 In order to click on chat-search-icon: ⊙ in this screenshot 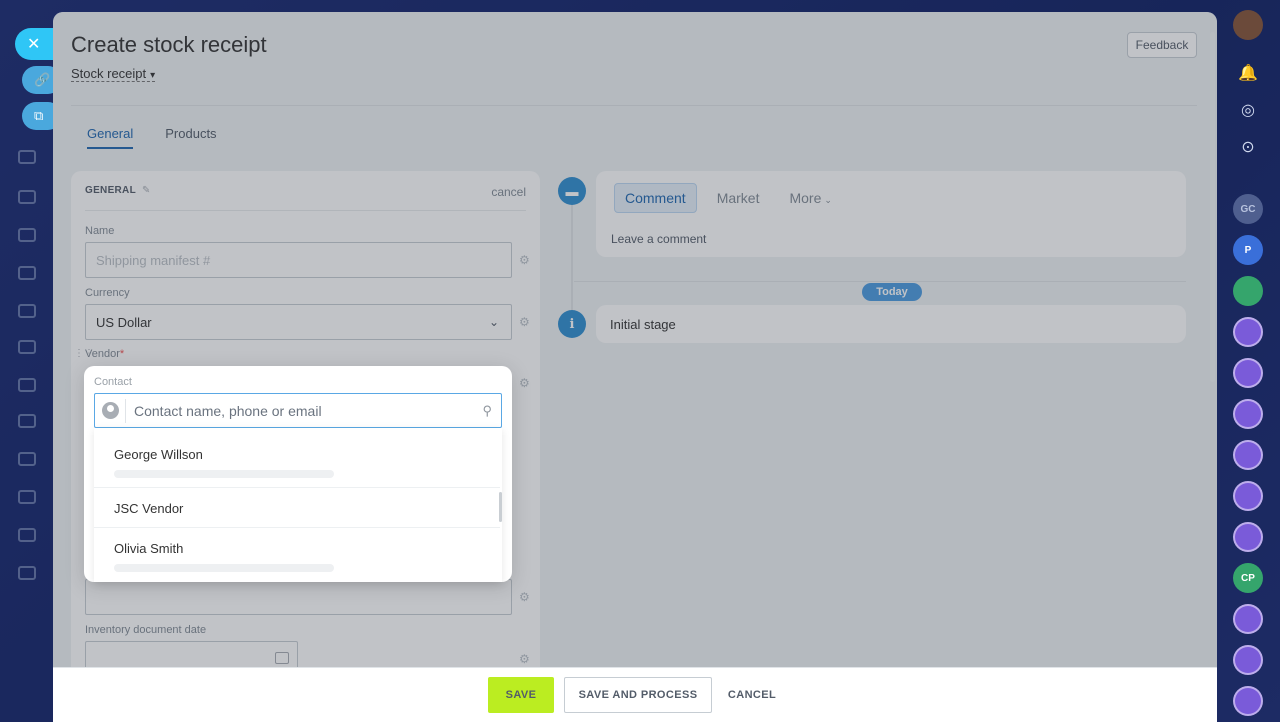, I will do `click(1248, 147)`.